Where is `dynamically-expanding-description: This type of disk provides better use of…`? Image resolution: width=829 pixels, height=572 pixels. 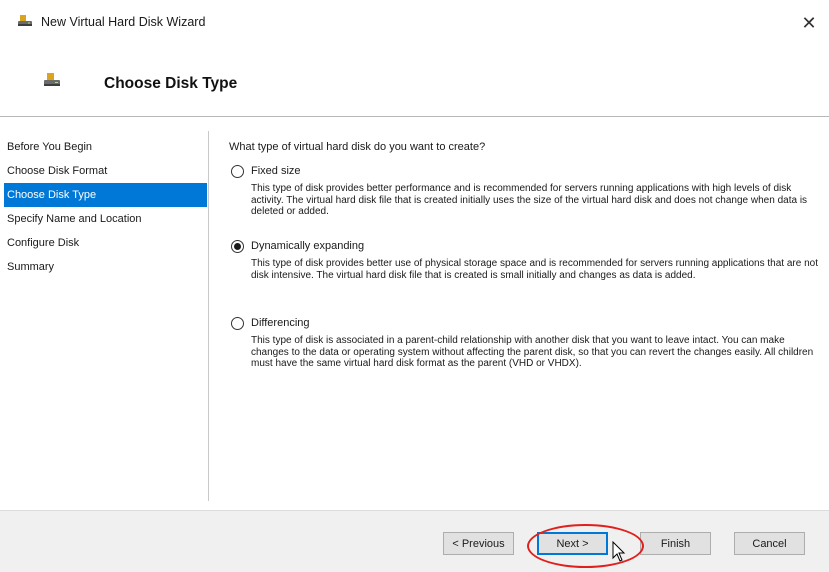
dynamically-expanding-description: This type of disk provides better use of… is located at coordinates (534, 269).